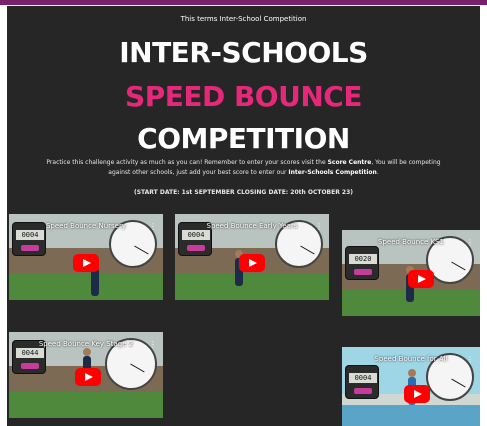 The height and width of the screenshot is (426, 487). Describe the element at coordinates (350, 162) in the screenshot. I see `score-centre-link: Score Centre` at that location.